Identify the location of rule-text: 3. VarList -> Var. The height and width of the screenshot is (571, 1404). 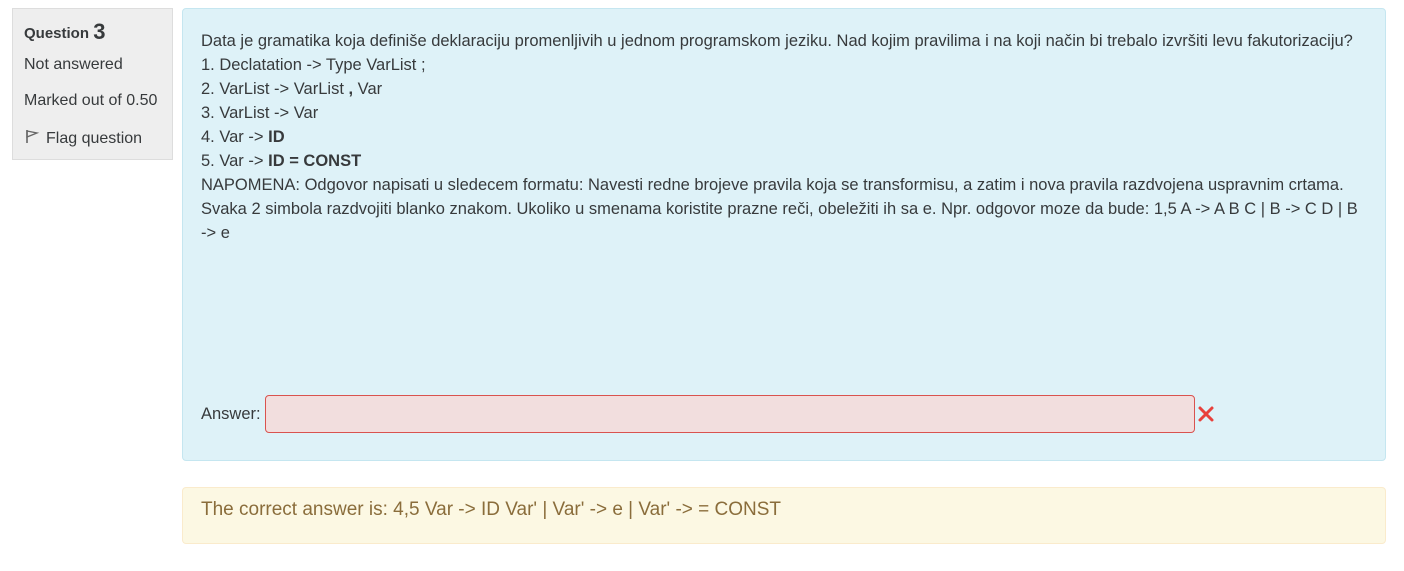
(260, 113).